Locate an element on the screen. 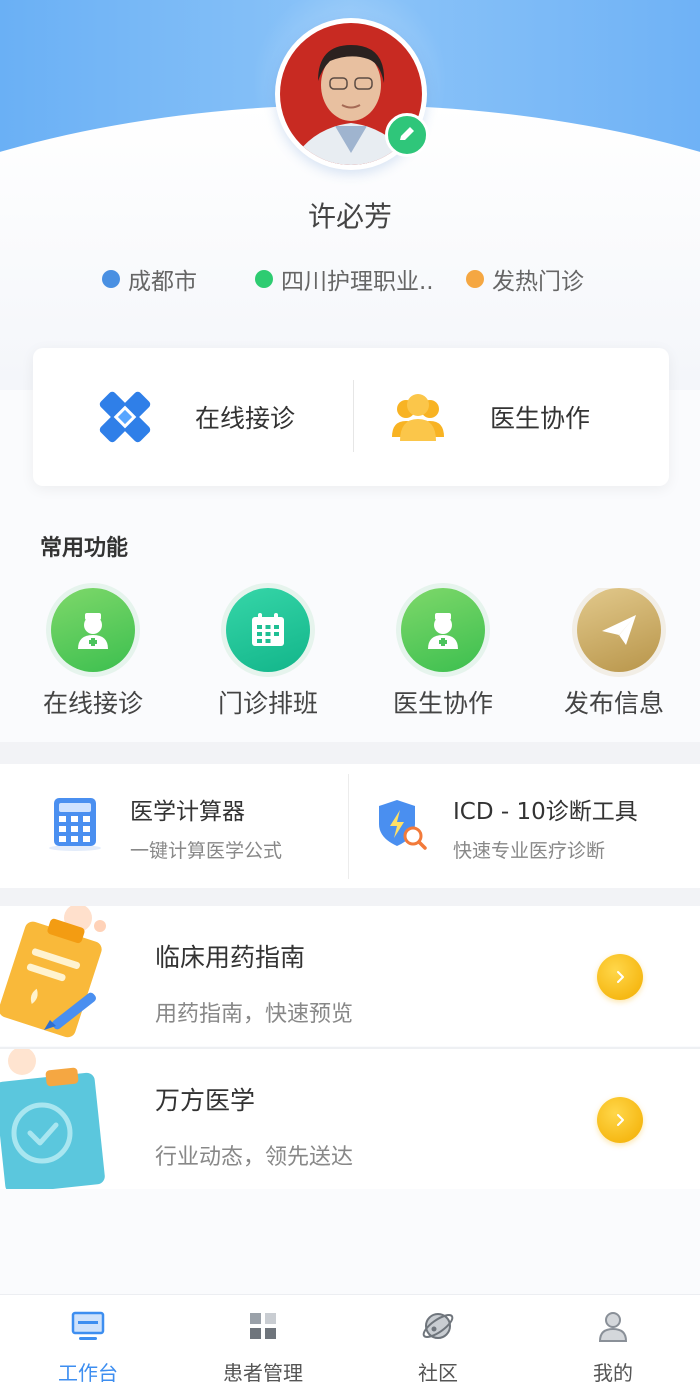  user-icon is located at coordinates (613, 1327).